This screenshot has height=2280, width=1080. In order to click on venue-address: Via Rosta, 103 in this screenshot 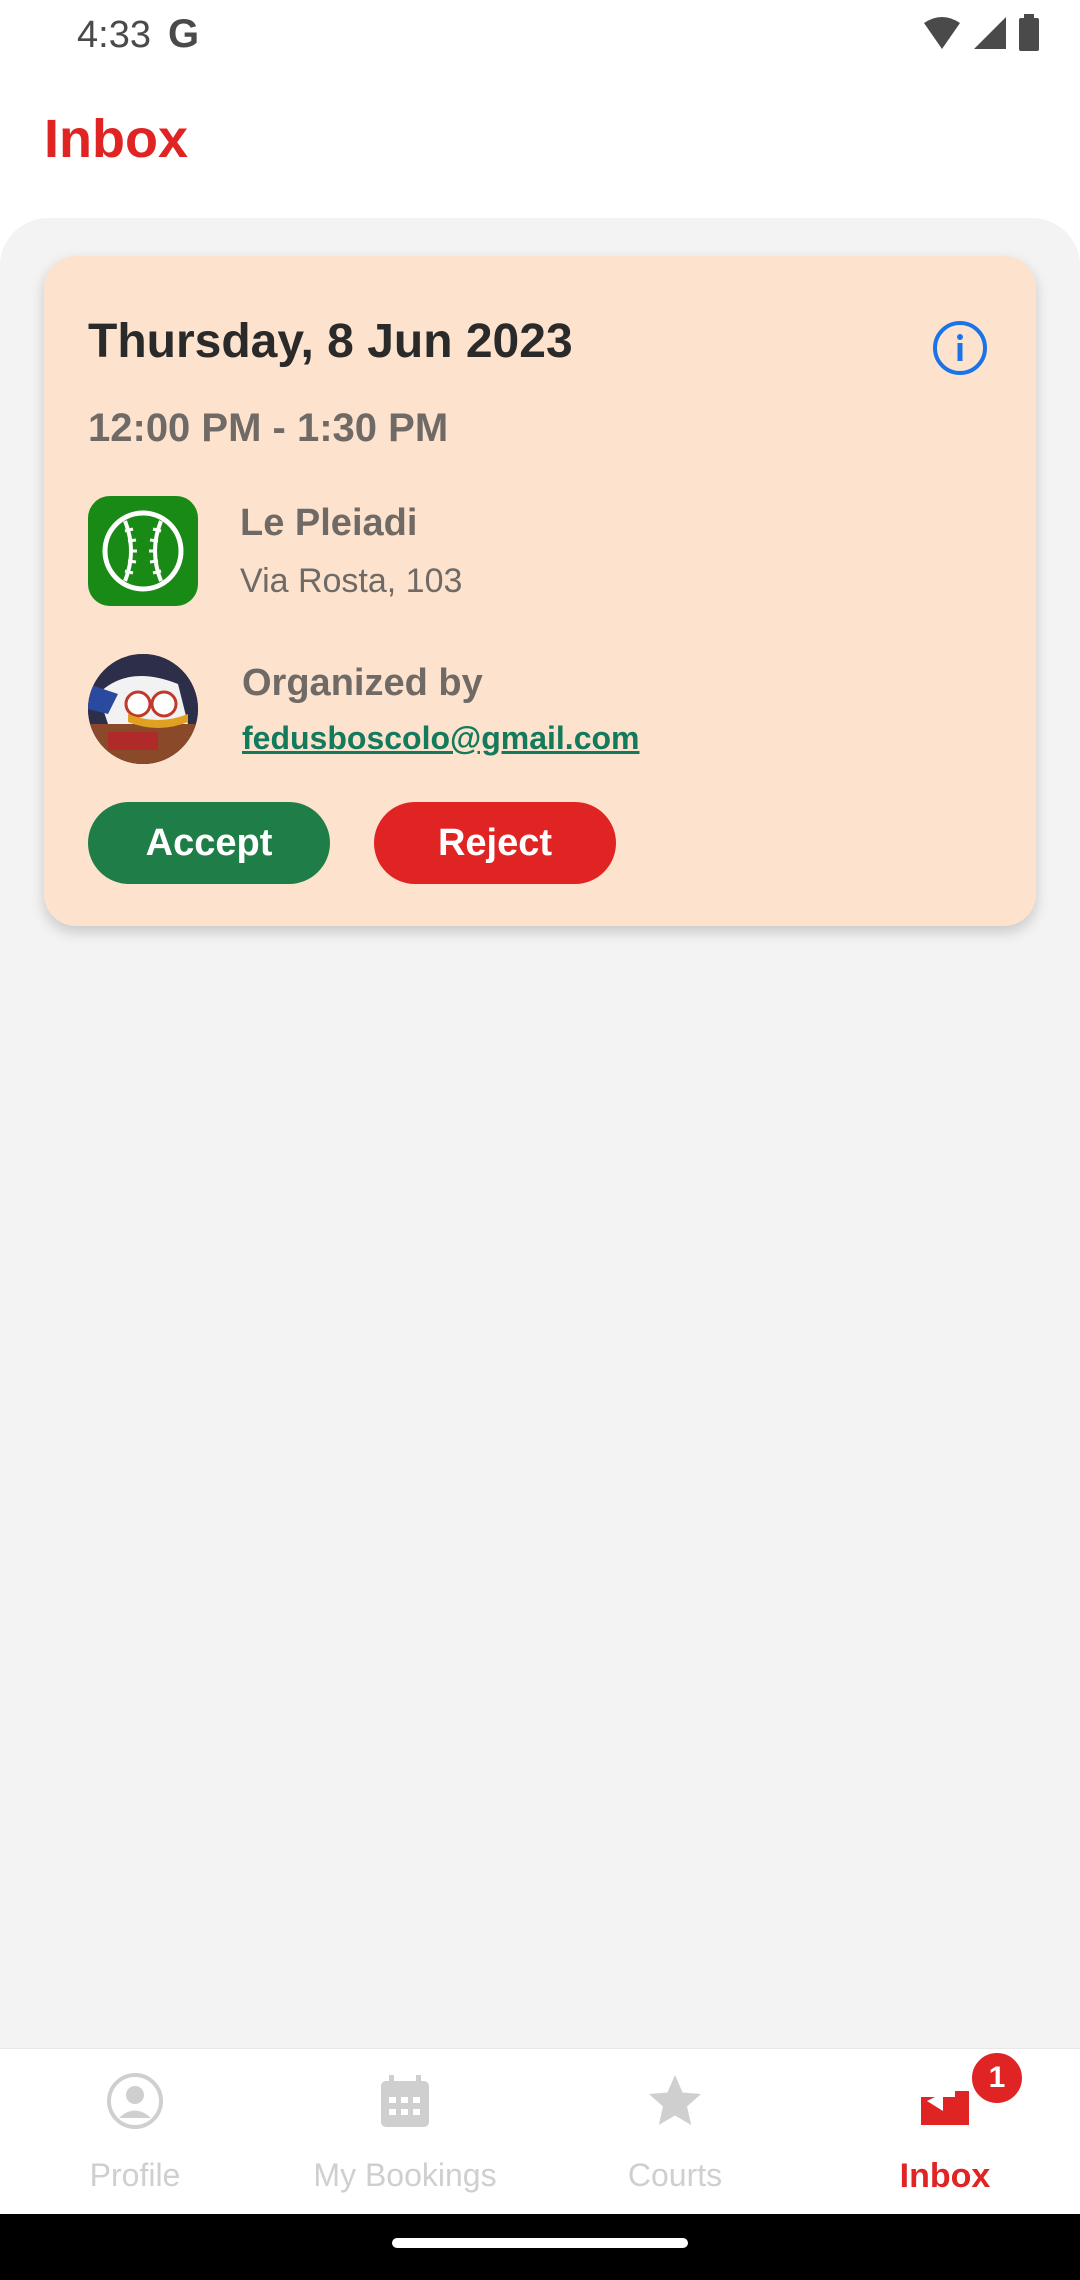, I will do `click(351, 581)`.